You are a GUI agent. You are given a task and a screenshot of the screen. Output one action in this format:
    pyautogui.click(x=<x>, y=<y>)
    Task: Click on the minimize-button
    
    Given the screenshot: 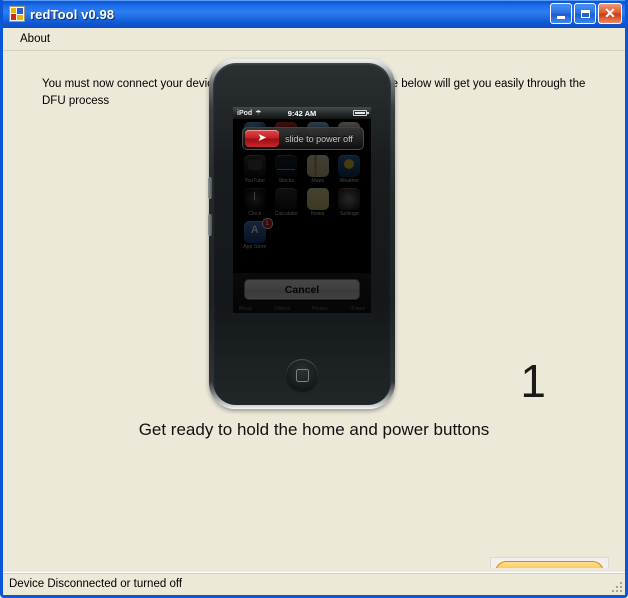 What is the action you would take?
    pyautogui.click(x=561, y=13)
    